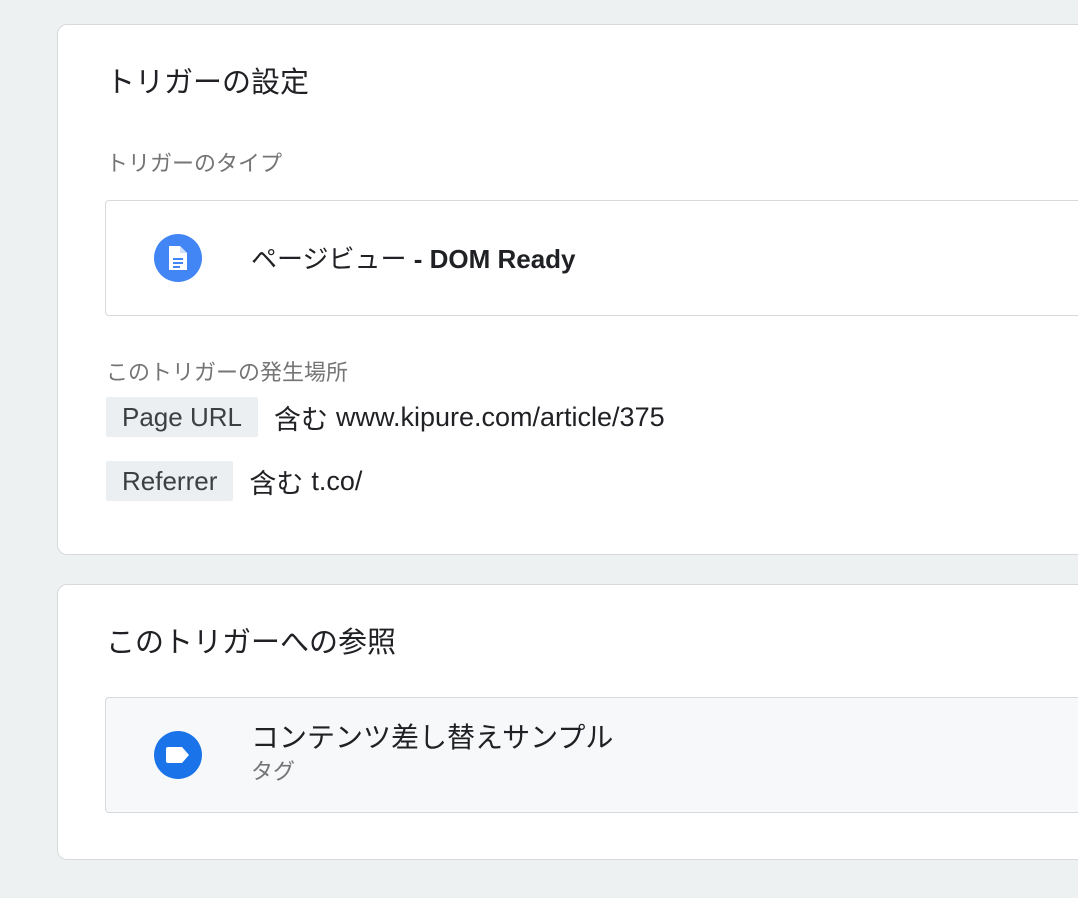 Image resolution: width=1078 pixels, height=898 pixels. What do you see at coordinates (337, 480) in the screenshot?
I see `condition-value: t.co/` at bounding box center [337, 480].